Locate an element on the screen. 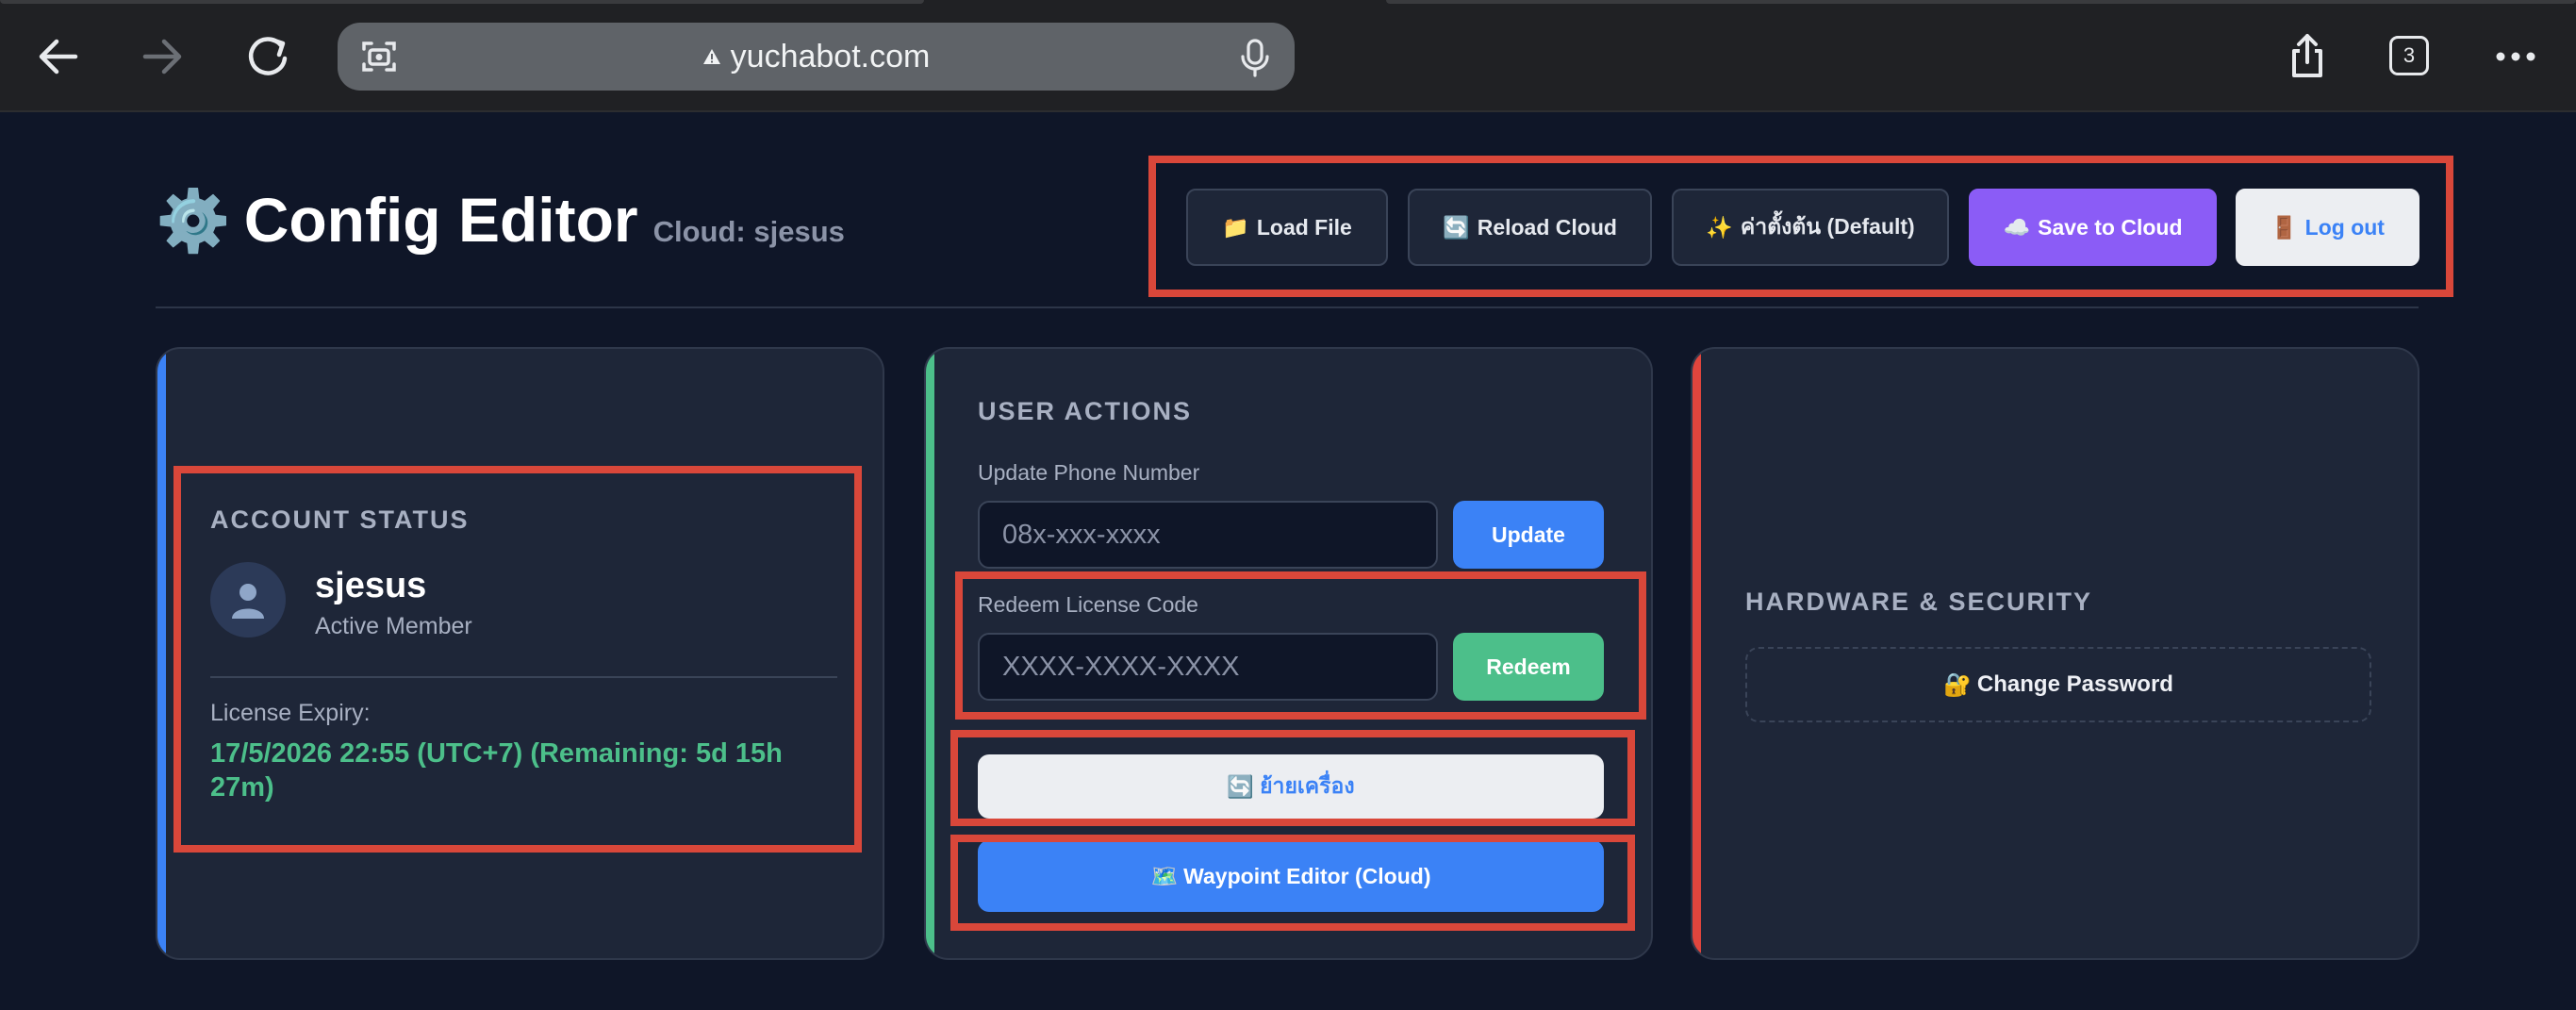 This screenshot has width=2576, height=1010. update-phone-button: Update is located at coordinates (1528, 535).